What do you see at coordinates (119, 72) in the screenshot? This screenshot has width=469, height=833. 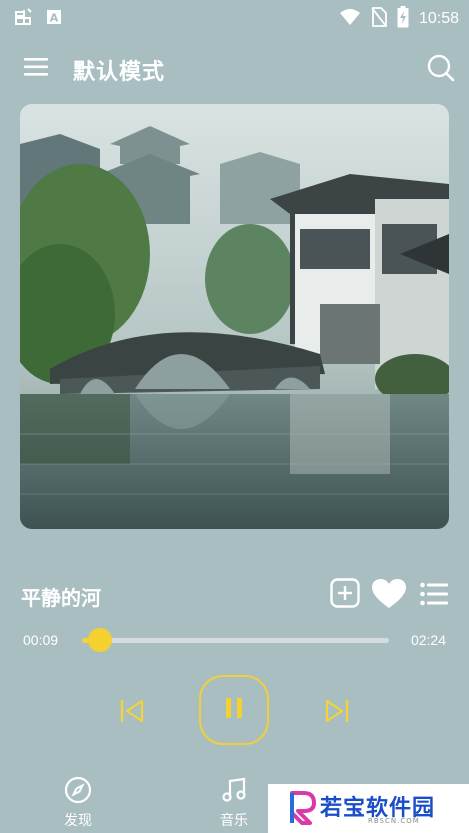 I see `page-title: 默认模式` at bounding box center [119, 72].